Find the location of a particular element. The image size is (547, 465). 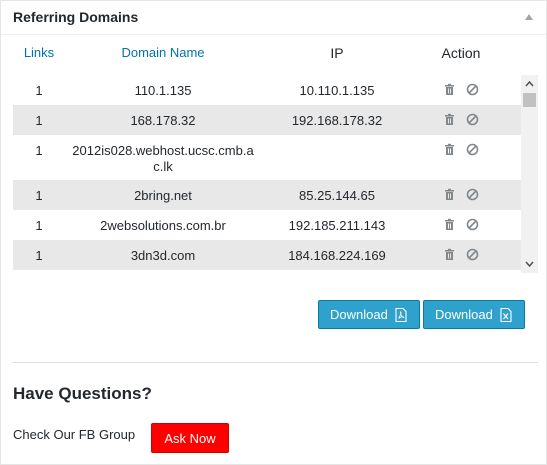

questions-heading: Have Questions? is located at coordinates (82, 393).